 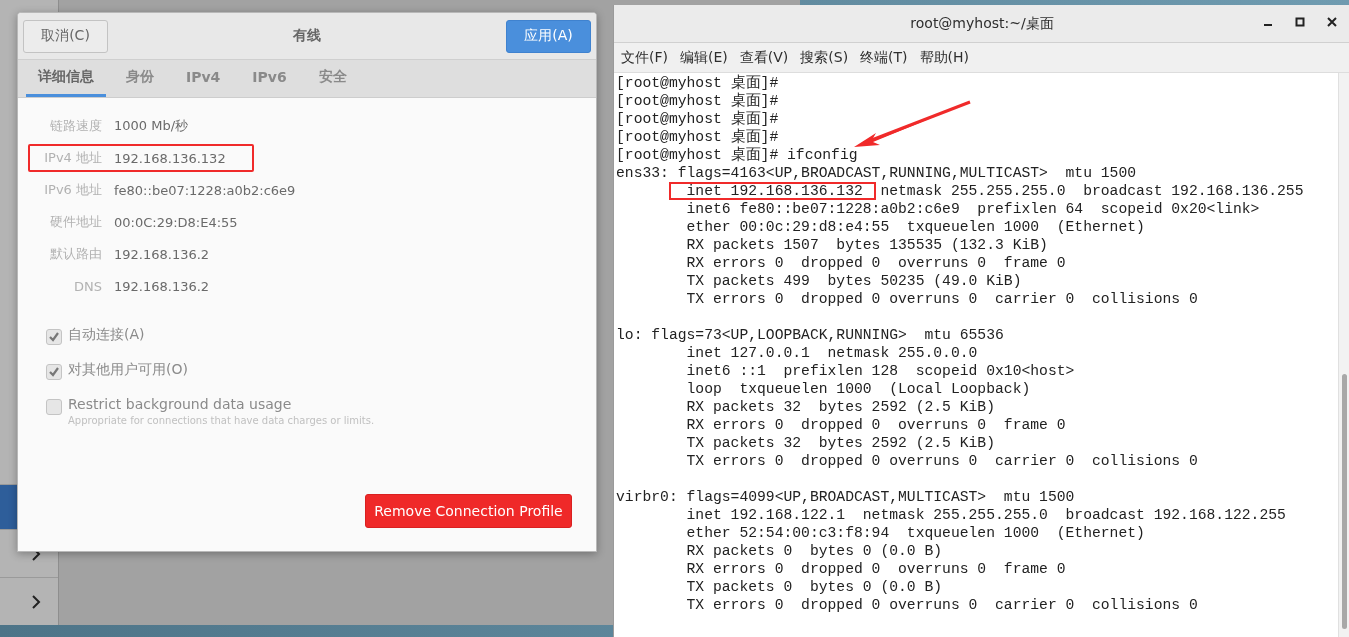 I want to click on checkbox-label: 对其他用户可用(O), so click(x=128, y=370).